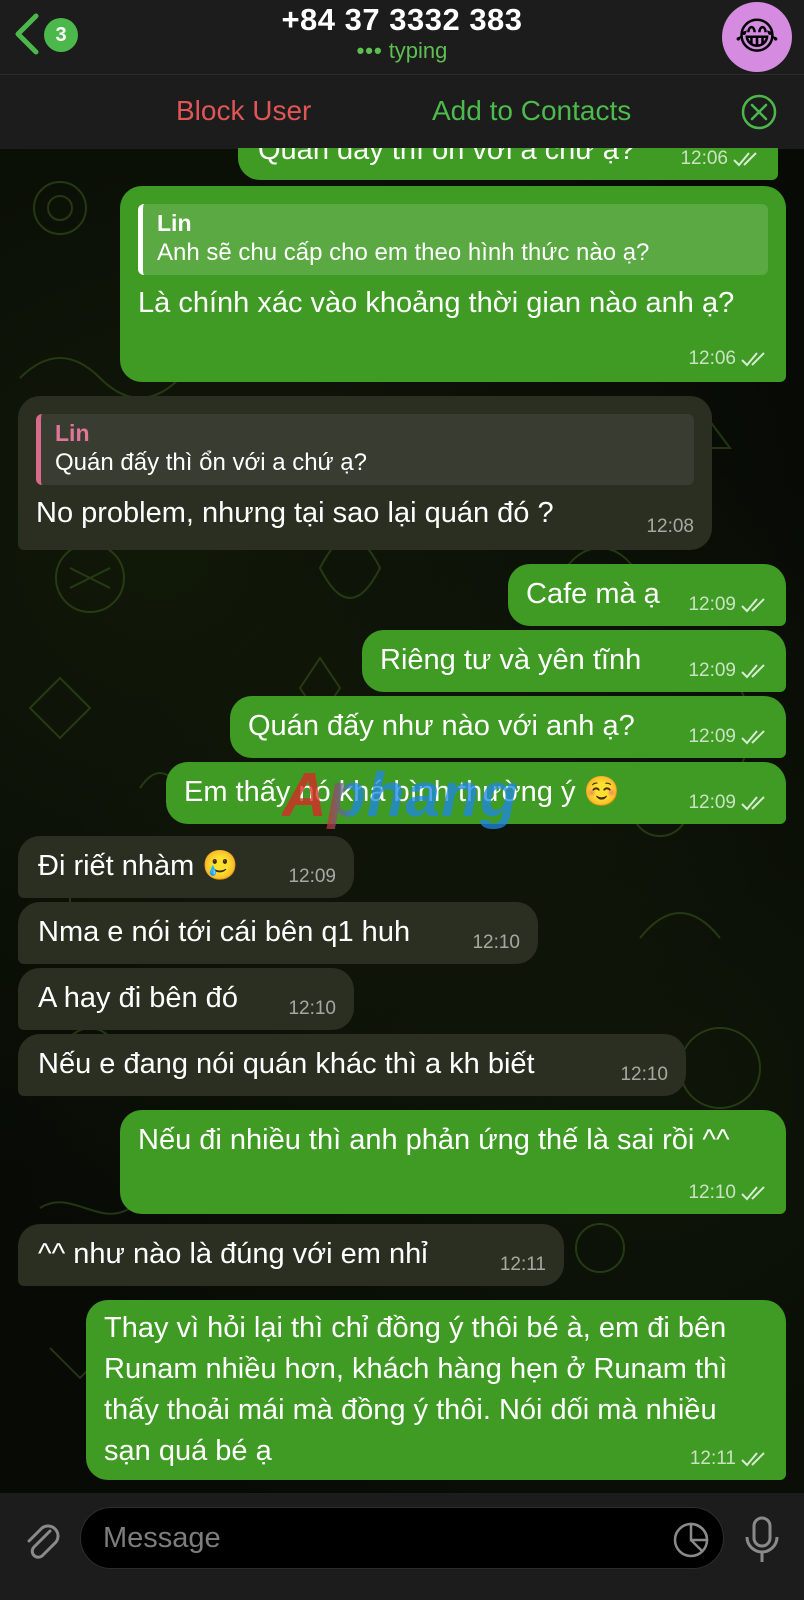 The width and height of the screenshot is (804, 1600). Describe the element at coordinates (42, 1541) in the screenshot. I see `attach-icon` at that location.